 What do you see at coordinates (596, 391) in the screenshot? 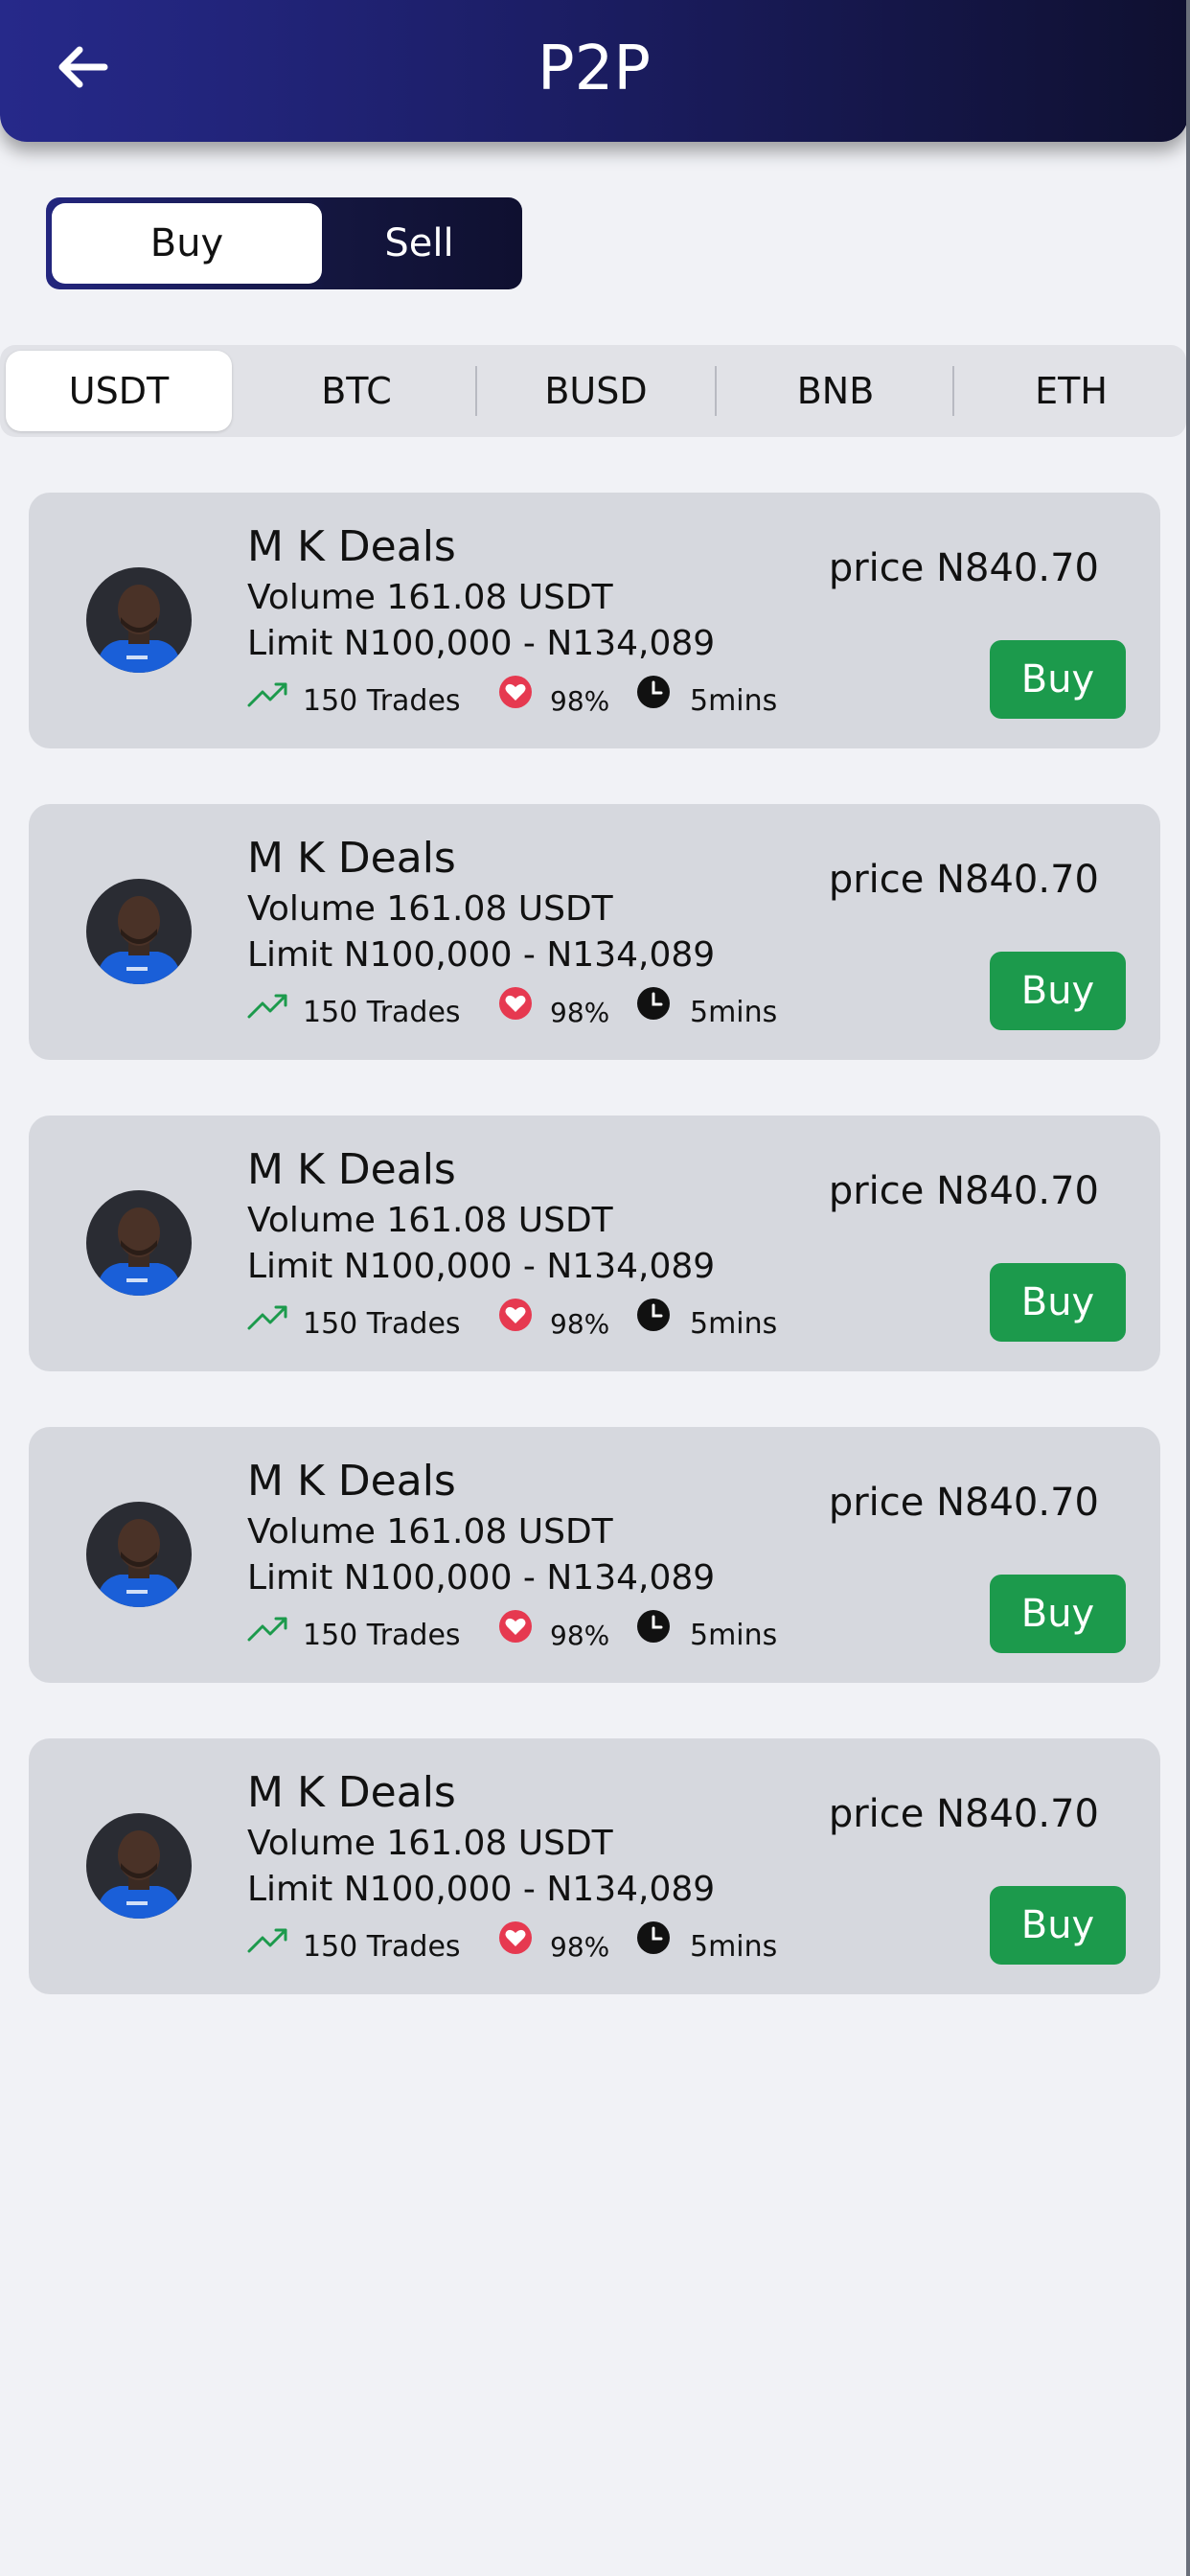
I see `tab-busd: BUSD` at bounding box center [596, 391].